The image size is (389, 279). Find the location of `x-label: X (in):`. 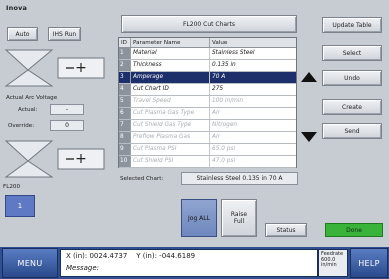

x-label: X (in): is located at coordinates (77, 256).